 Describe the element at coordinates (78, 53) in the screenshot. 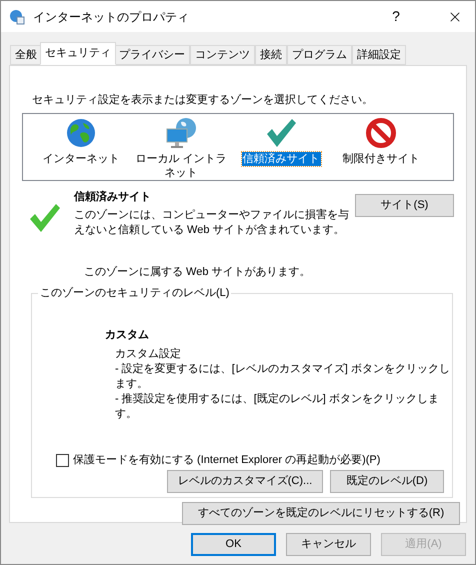

I see `tab: セキュリティ` at that location.